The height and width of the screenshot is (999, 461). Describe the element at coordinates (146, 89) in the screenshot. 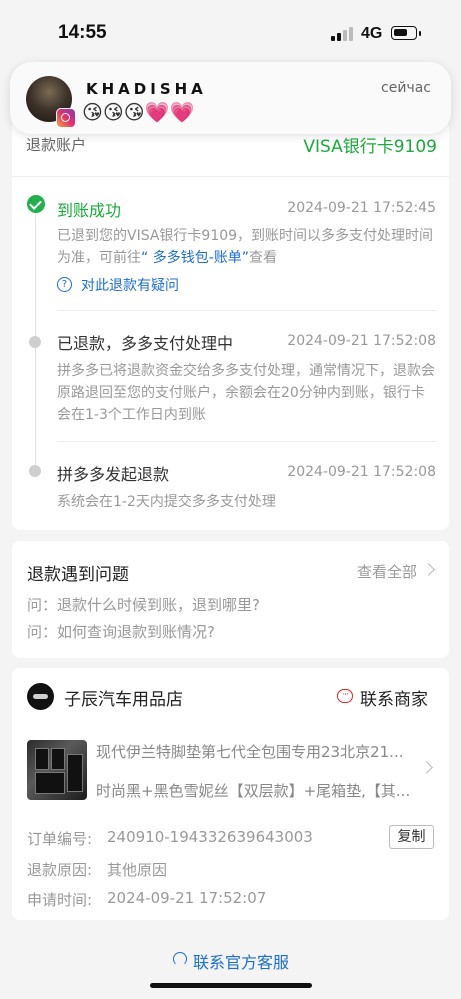

I see `notification-sender: KHADISHA` at that location.